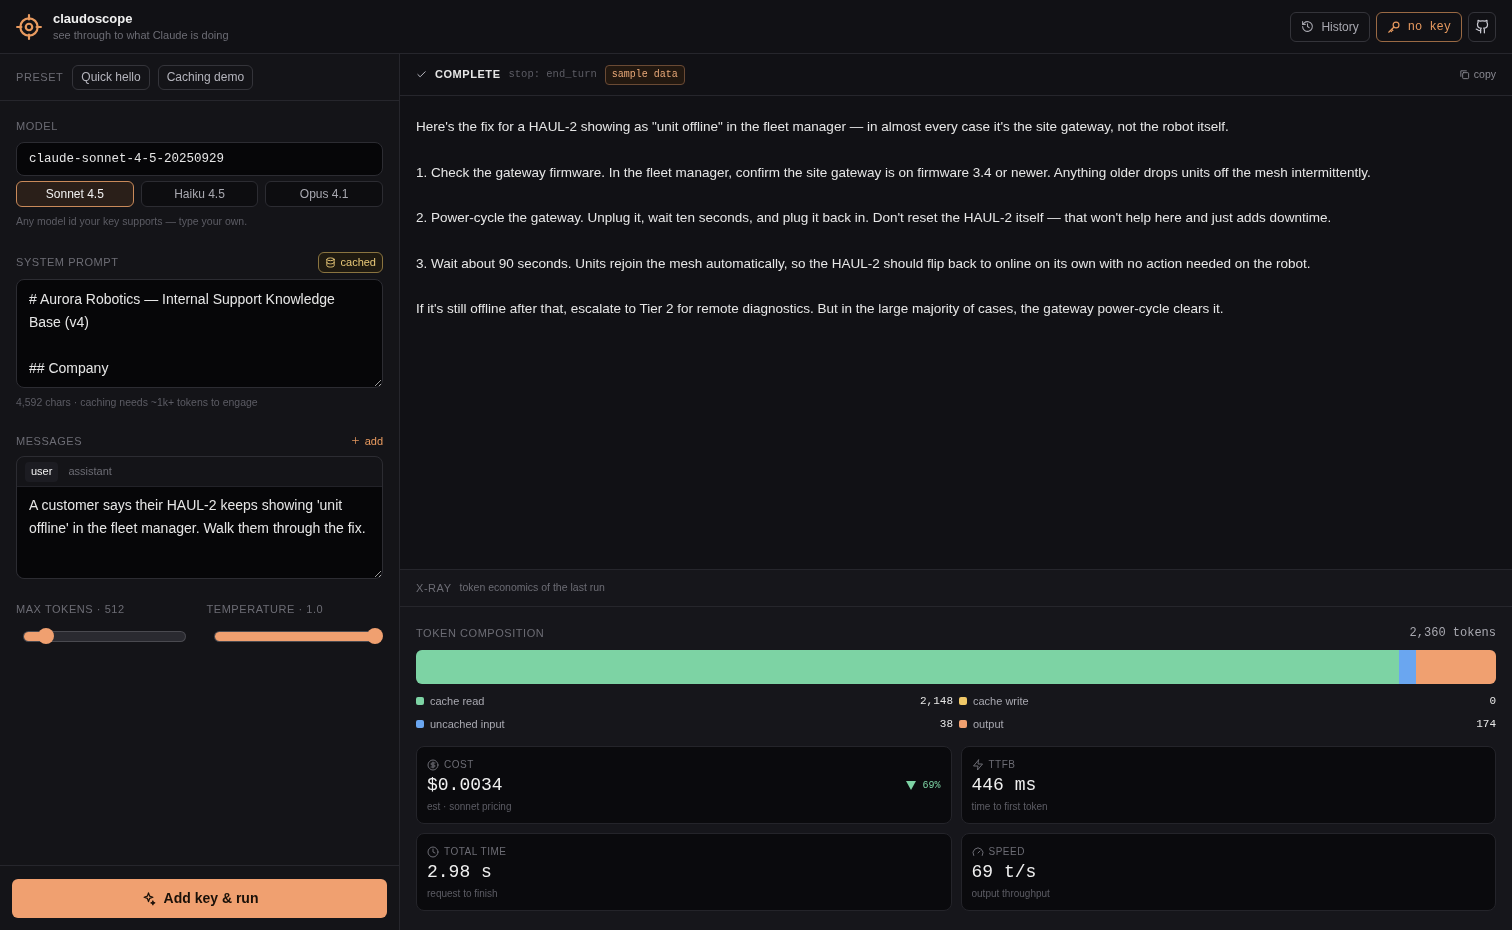 This screenshot has width=1512, height=930. Describe the element at coordinates (330, 262) in the screenshot. I see `database-icon` at that location.